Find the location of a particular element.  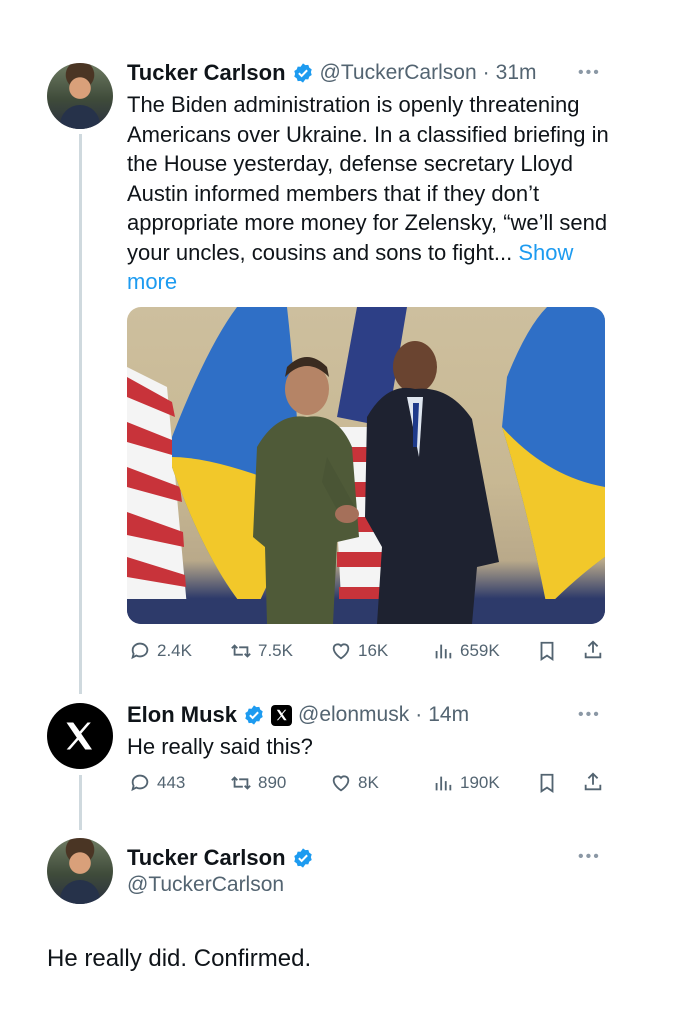

views-button: 659K is located at coordinates (466, 651).